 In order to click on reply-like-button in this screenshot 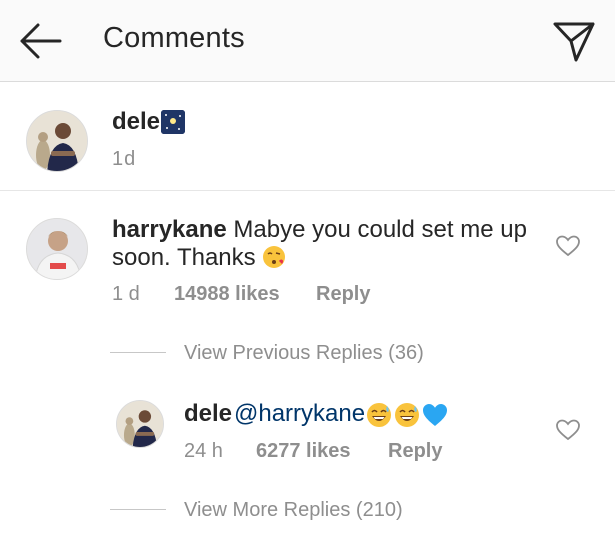, I will do `click(568, 430)`.